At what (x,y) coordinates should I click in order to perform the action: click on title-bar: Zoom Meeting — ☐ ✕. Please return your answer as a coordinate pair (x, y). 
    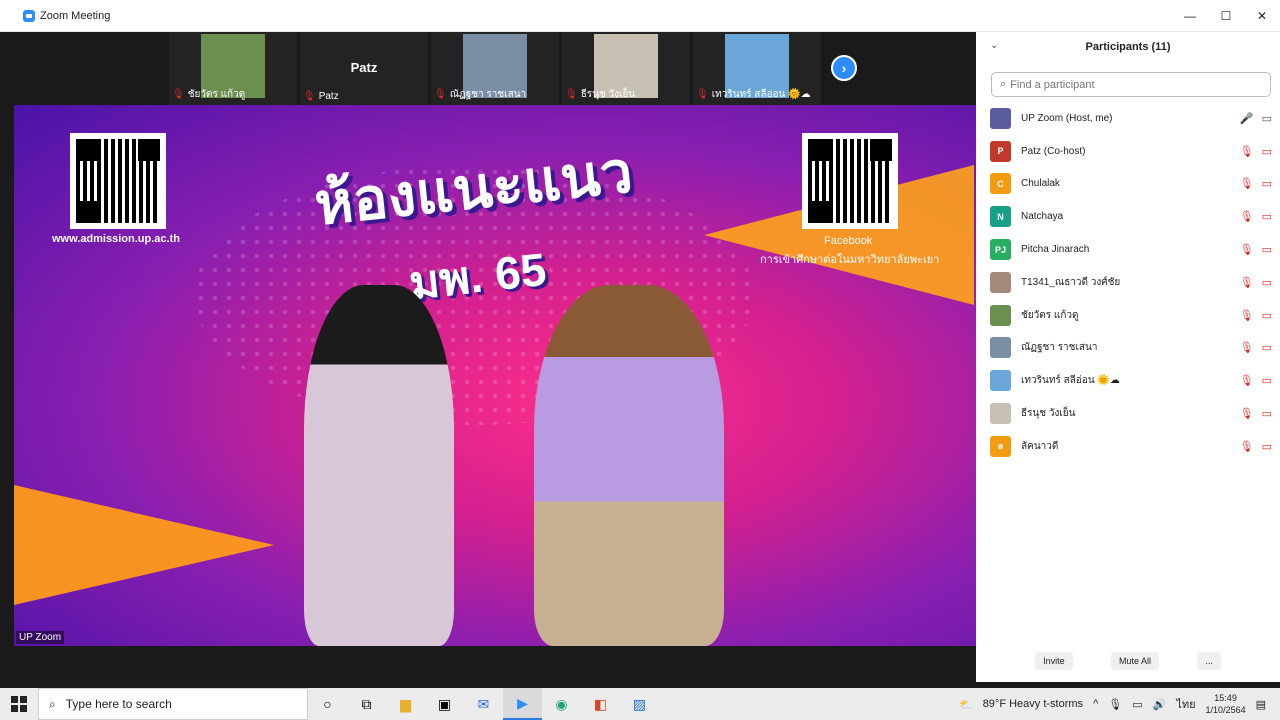
    Looking at the image, I should click on (640, 16).